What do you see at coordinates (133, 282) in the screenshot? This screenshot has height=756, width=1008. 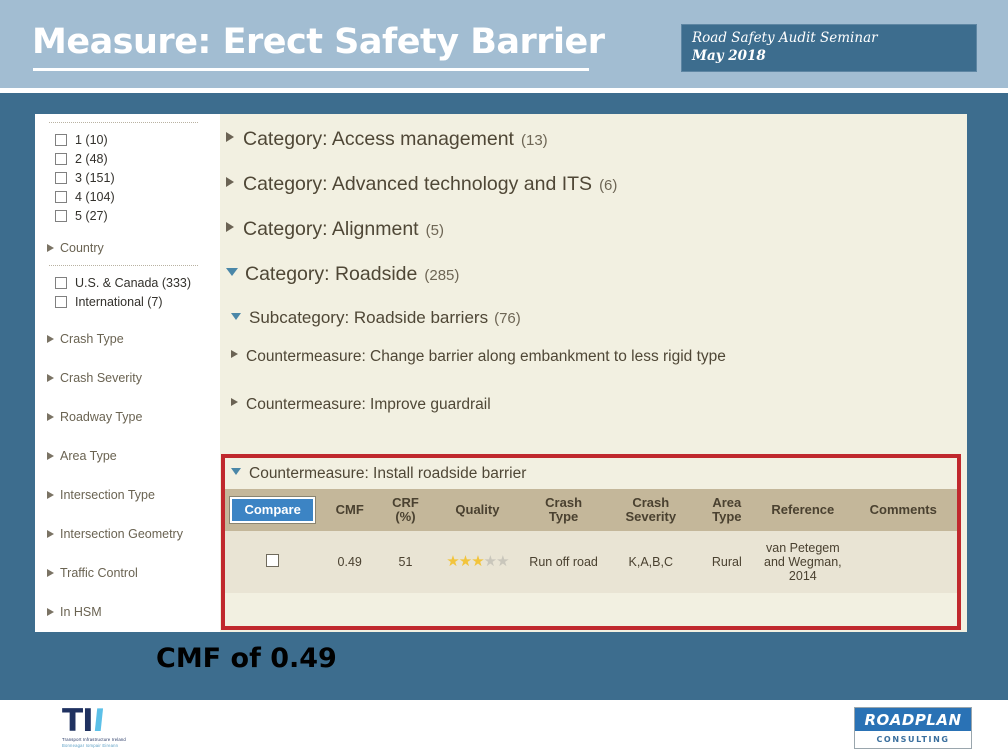 I see `filter-label: U.S. & Canada (333)` at bounding box center [133, 282].